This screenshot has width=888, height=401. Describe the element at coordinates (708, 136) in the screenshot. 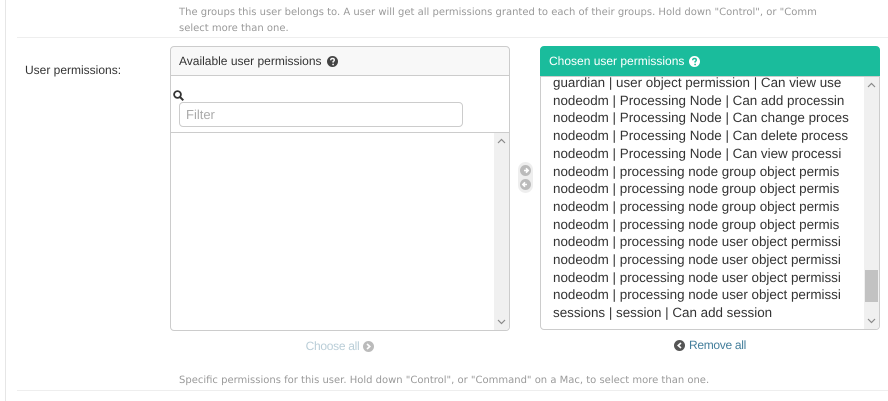

I see `list-option: nodeodm | Processing Node | Can delete process` at that location.